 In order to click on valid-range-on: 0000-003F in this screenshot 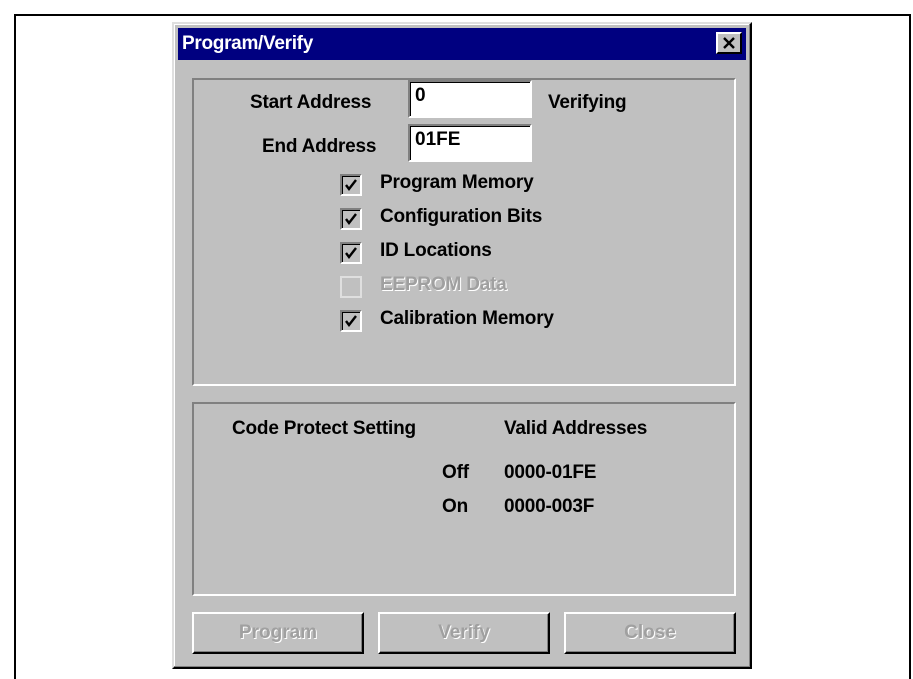, I will do `click(549, 506)`.